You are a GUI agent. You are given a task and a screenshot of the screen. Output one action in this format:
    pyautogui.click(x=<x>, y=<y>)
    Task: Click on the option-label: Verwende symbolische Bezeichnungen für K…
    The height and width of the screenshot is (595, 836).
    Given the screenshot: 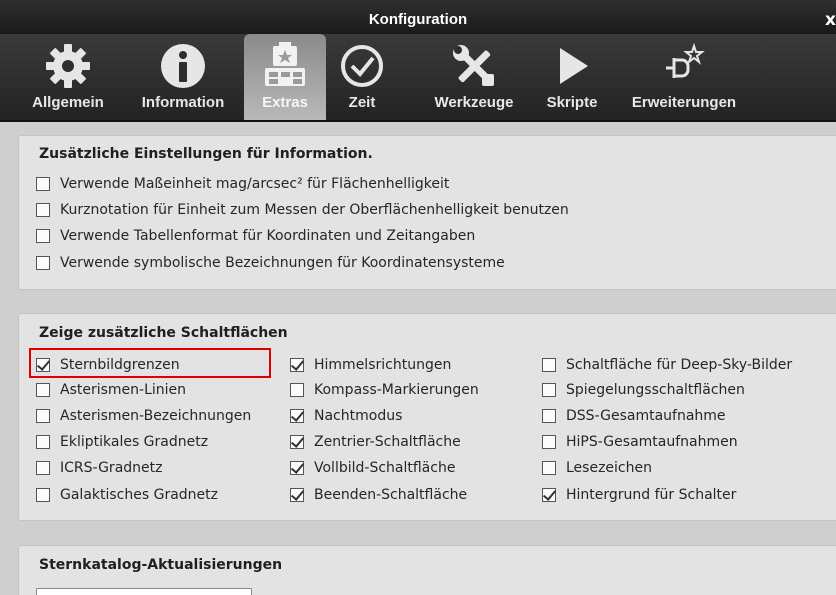 What is the action you would take?
    pyautogui.click(x=282, y=263)
    